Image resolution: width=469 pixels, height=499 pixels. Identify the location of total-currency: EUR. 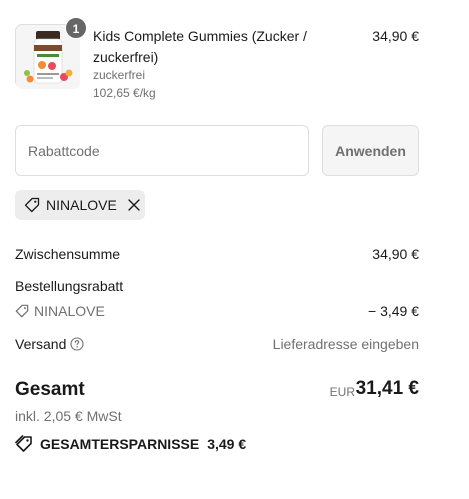
(342, 392).